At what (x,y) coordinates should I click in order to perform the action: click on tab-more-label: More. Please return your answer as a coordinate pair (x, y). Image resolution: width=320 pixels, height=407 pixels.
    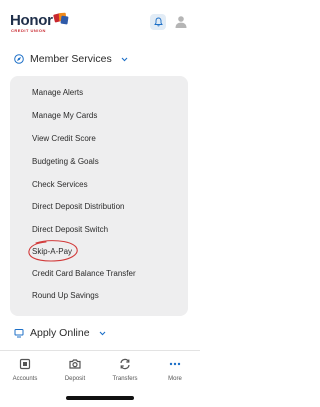
    Looking at the image, I should click on (175, 379).